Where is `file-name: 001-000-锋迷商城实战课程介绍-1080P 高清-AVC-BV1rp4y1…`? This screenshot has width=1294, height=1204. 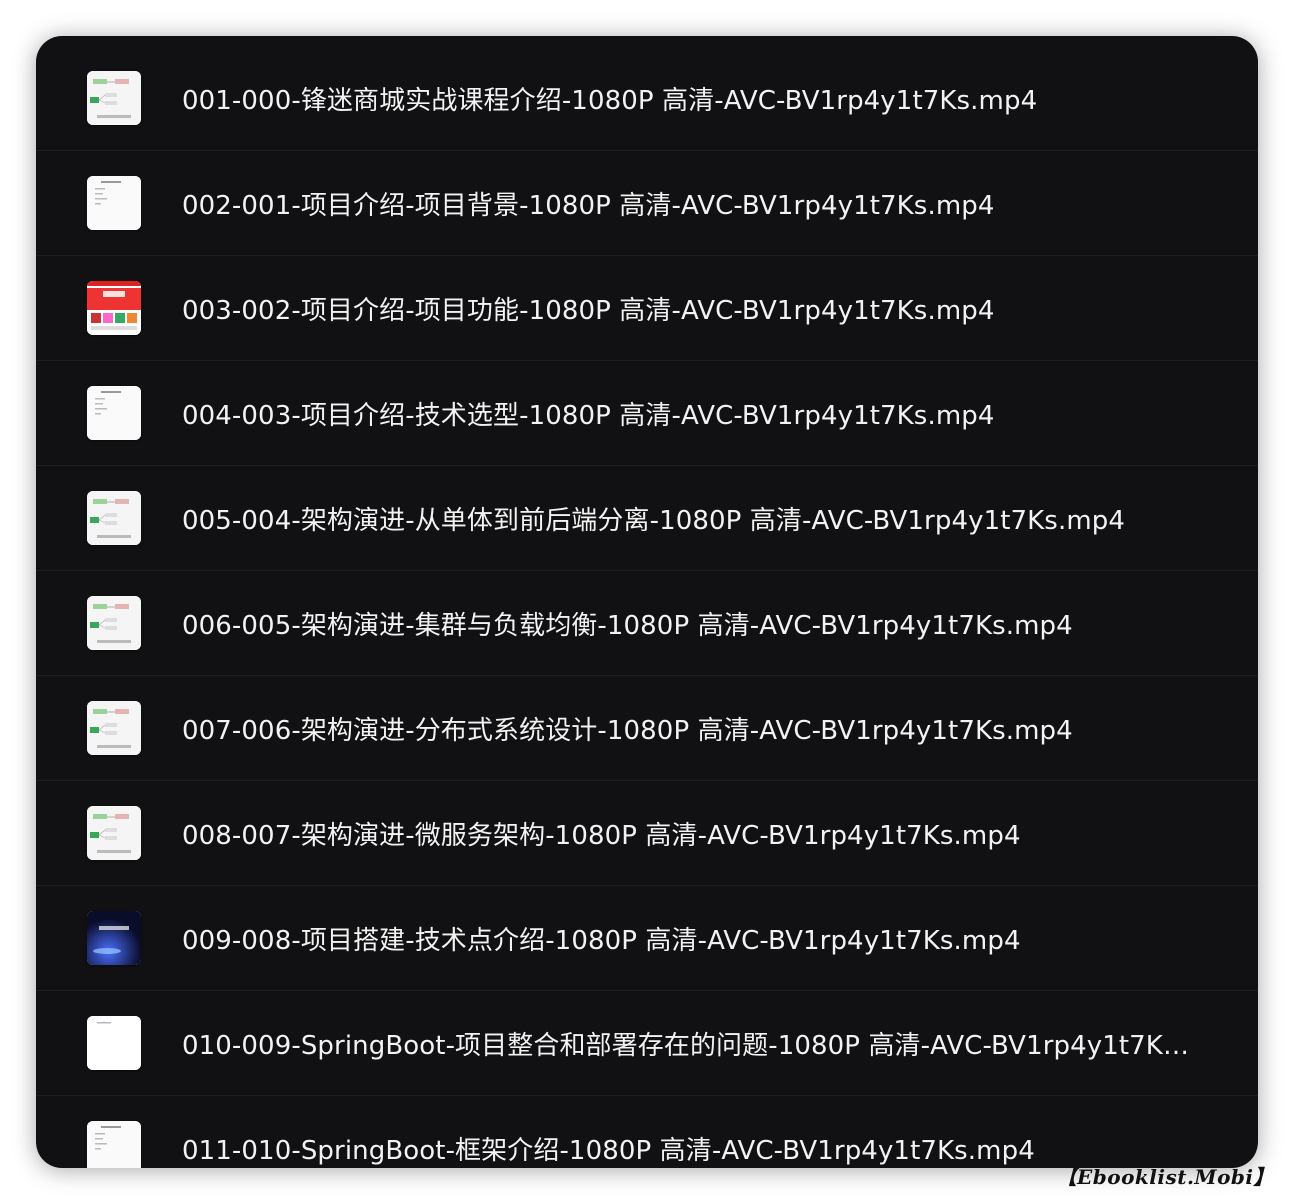 file-name: 001-000-锋迷商城实战课程介绍-1080P 高清-AVC-BV1rp4y1… is located at coordinates (610, 100).